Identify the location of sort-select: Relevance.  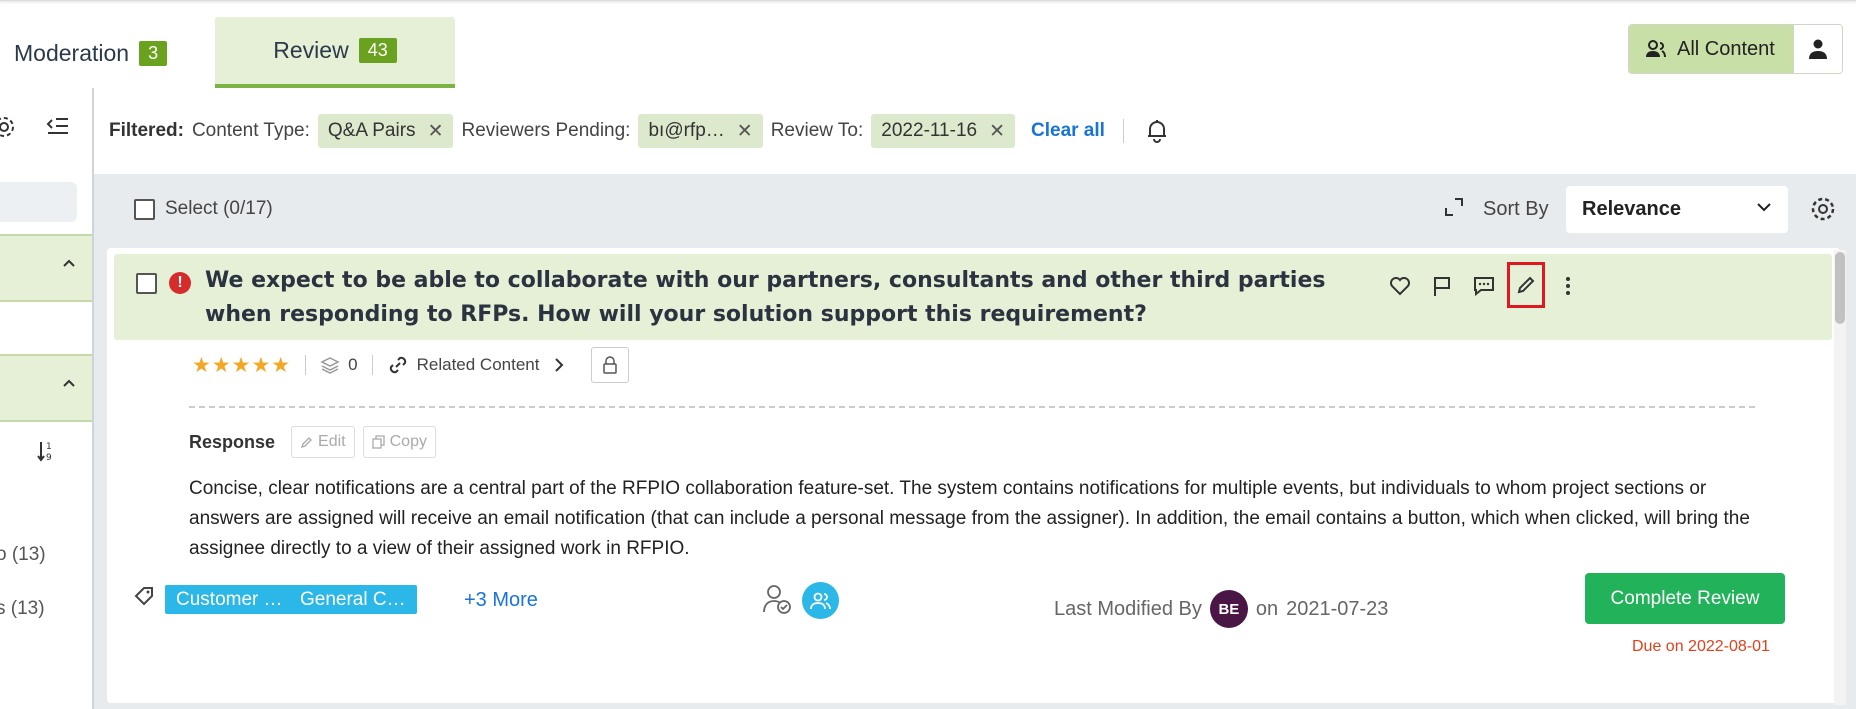
(1677, 209).